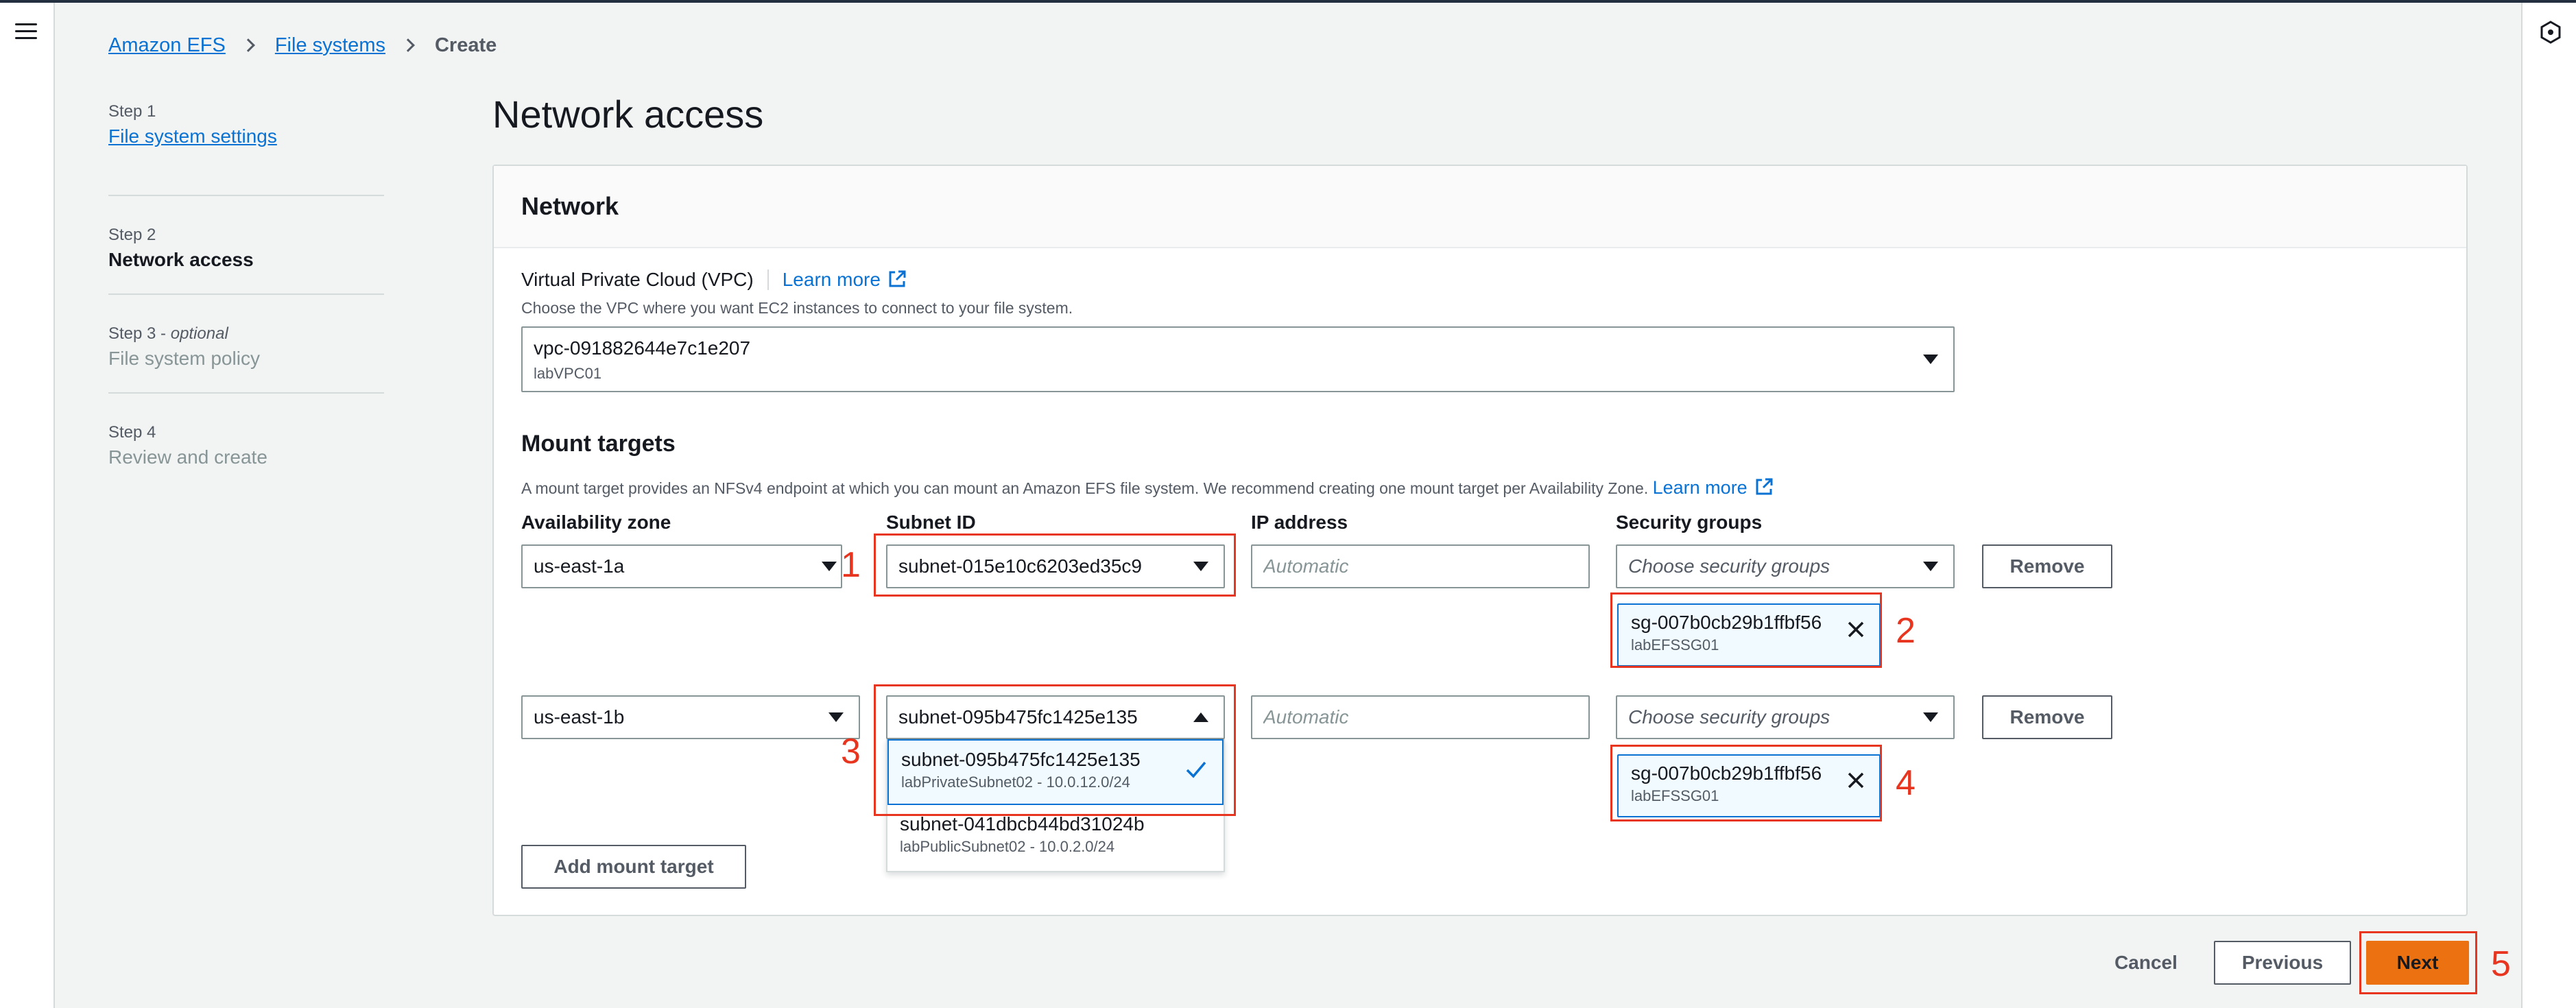  Describe the element at coordinates (851, 565) in the screenshot. I see `annotation-number-1: 1` at that location.